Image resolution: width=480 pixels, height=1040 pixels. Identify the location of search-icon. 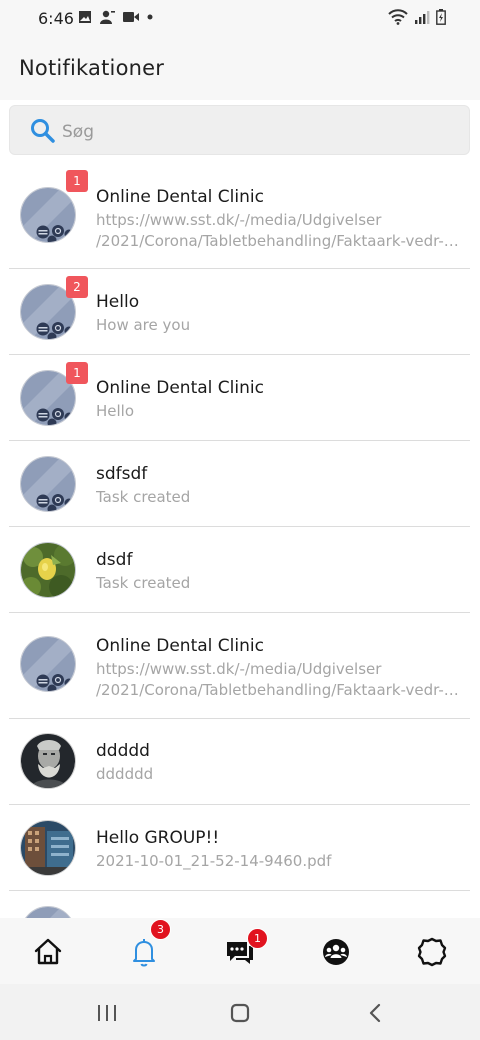
(43, 131).